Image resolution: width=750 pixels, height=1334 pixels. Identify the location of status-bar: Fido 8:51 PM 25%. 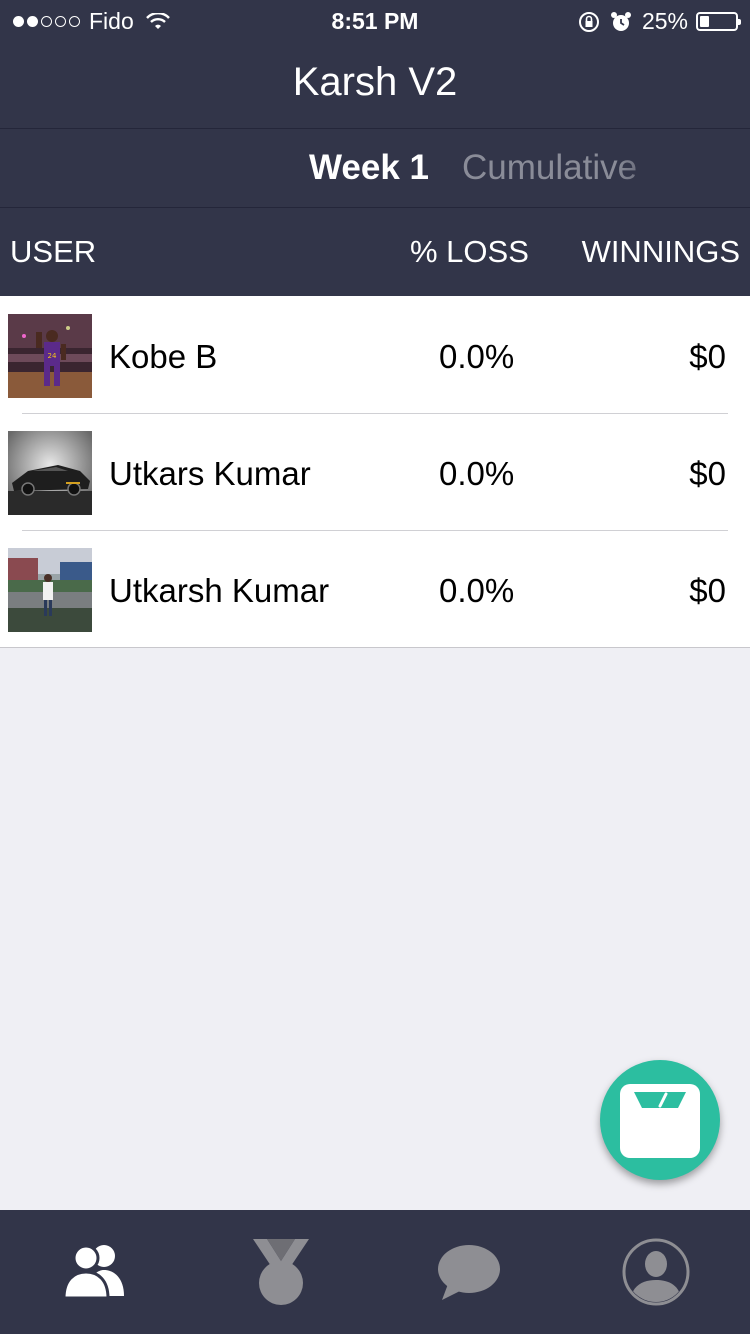
(375, 20).